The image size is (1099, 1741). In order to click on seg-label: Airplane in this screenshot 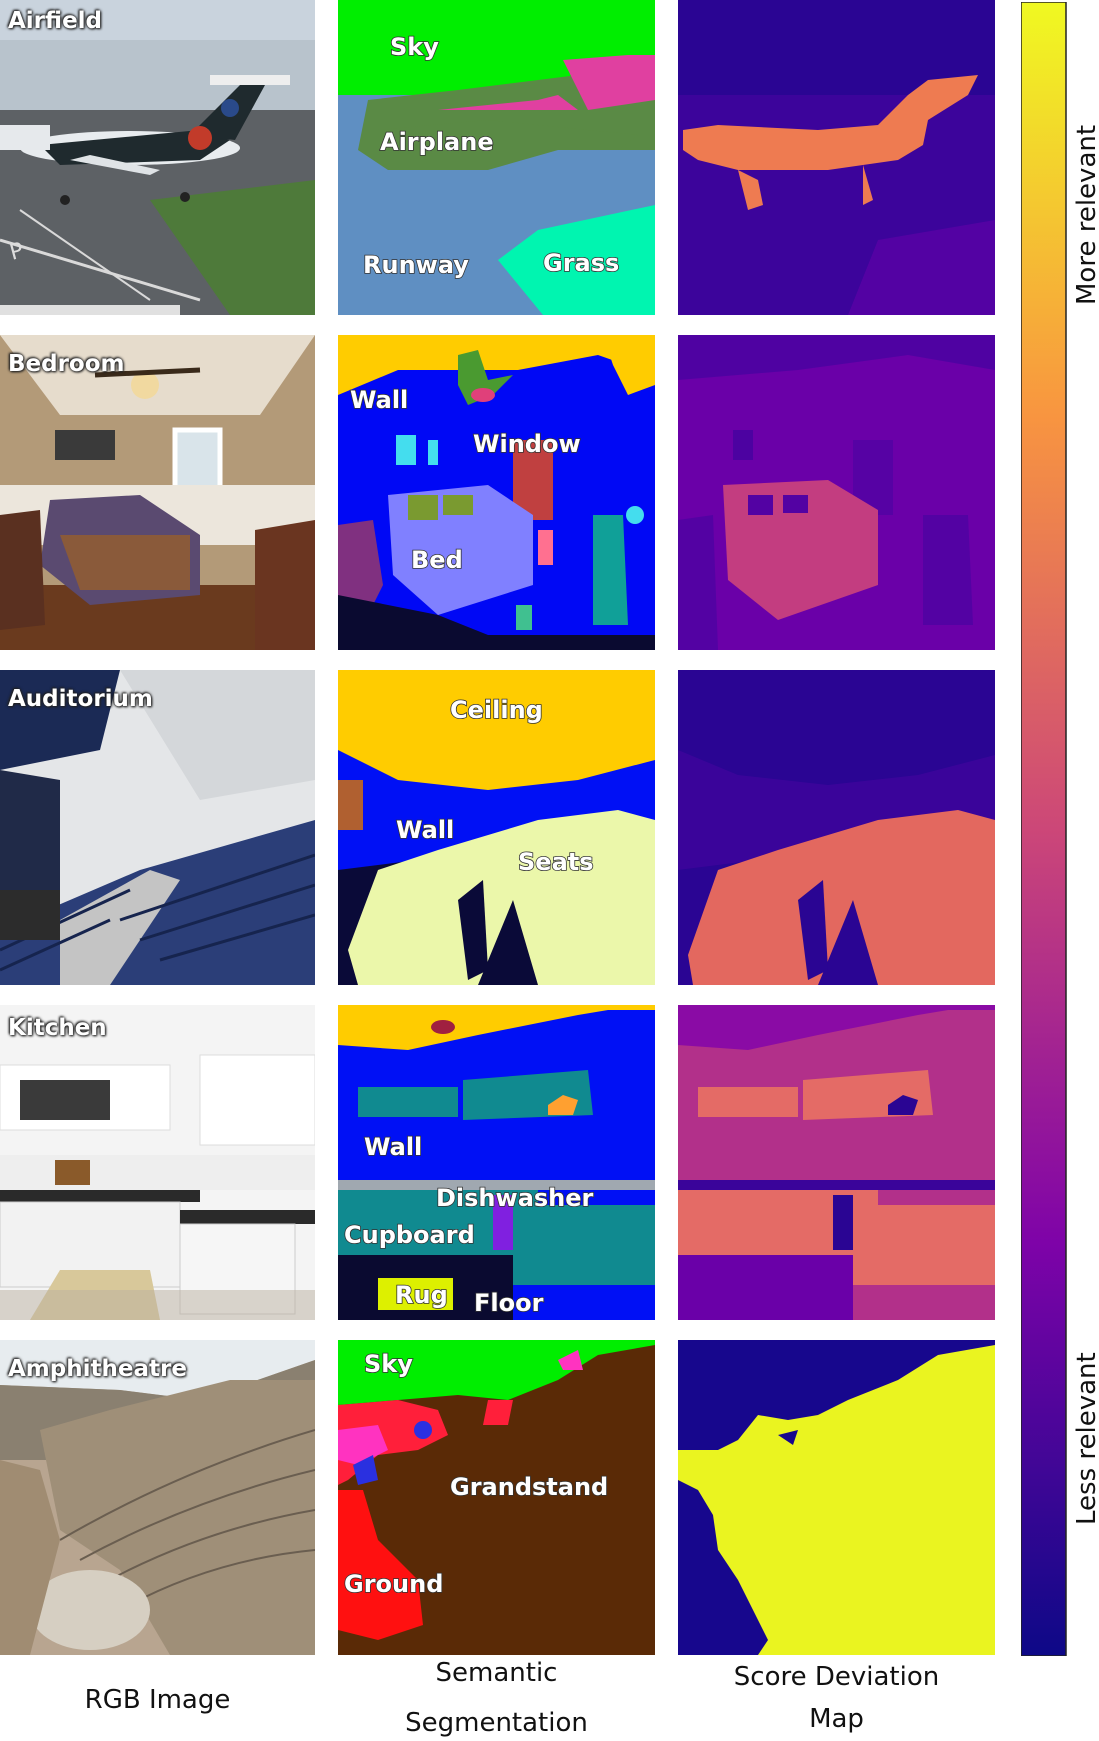, I will do `click(437, 142)`.